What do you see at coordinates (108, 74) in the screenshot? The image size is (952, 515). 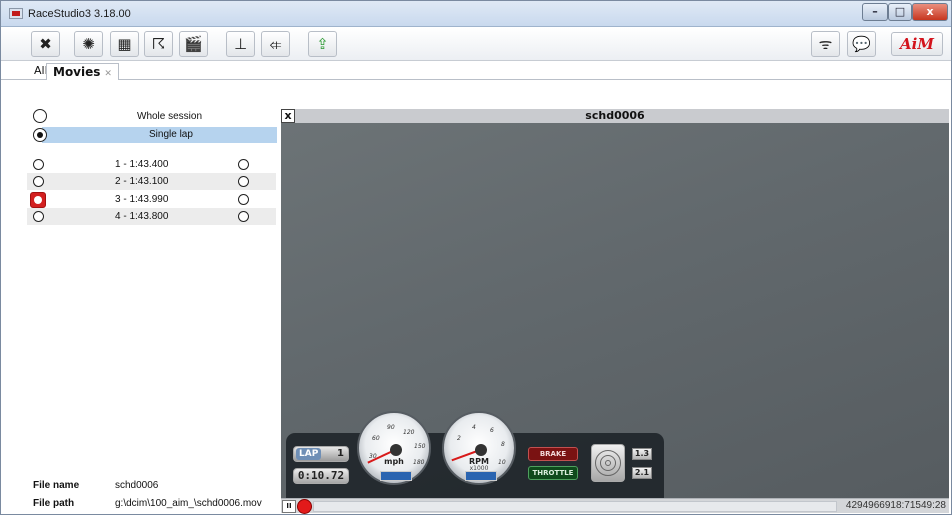 I see `tab-close-icon: ✕` at bounding box center [108, 74].